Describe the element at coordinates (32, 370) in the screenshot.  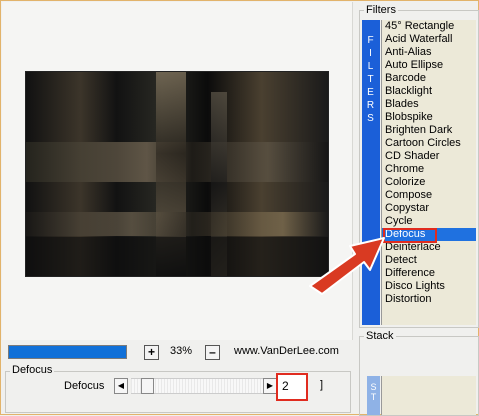
I see `defocus-group-label: Defocus` at that location.